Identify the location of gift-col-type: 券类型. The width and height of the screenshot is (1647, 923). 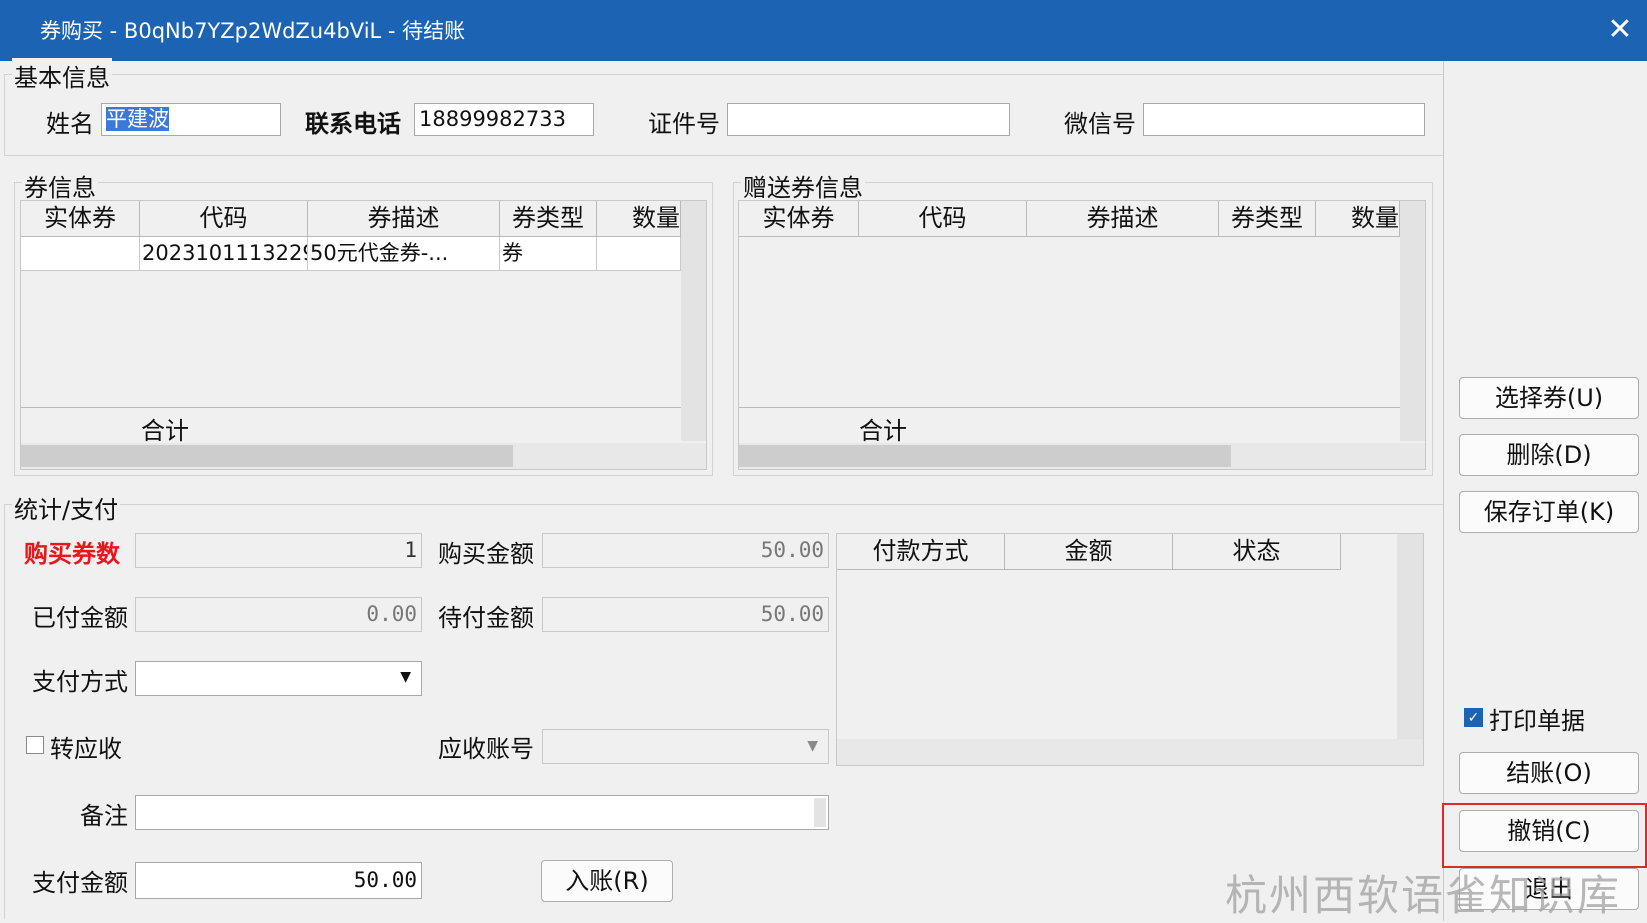
(1267, 219).